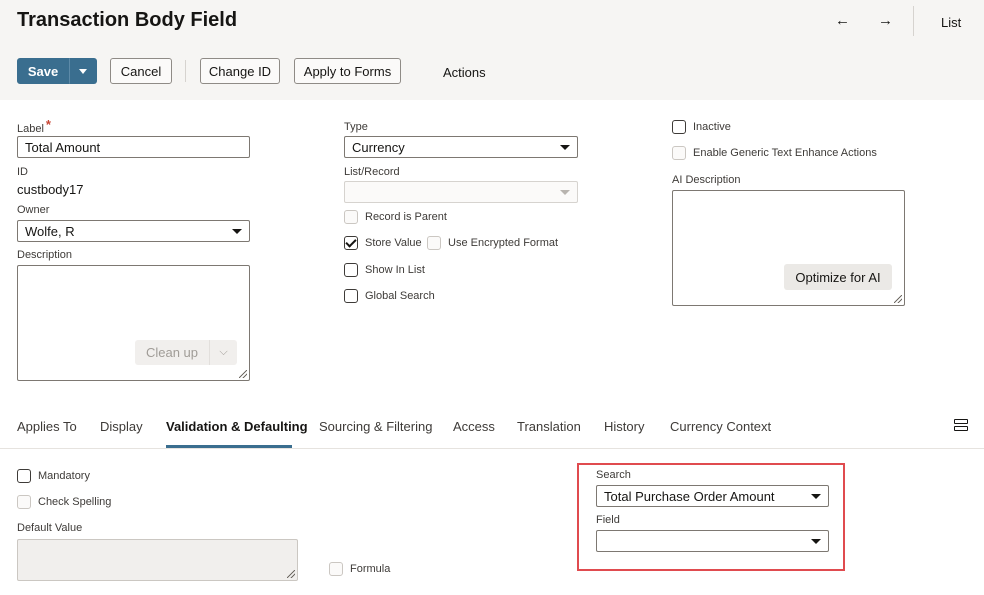 This screenshot has width=984, height=595. I want to click on global-search-row: Global Search, so click(389, 296).